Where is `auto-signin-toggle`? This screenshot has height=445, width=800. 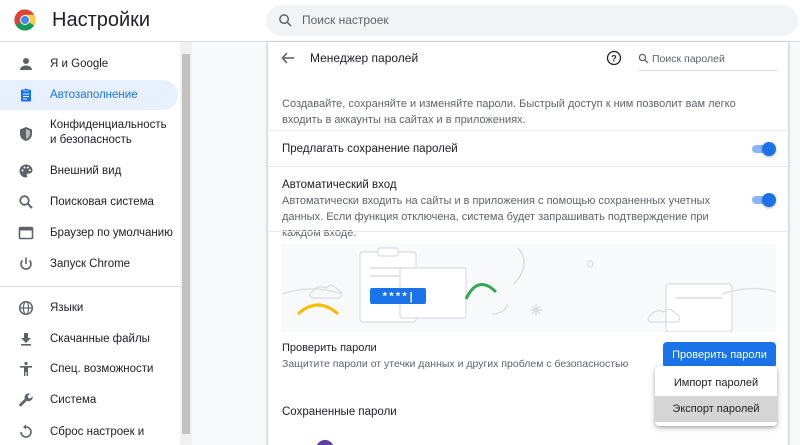
auto-signin-toggle is located at coordinates (763, 200).